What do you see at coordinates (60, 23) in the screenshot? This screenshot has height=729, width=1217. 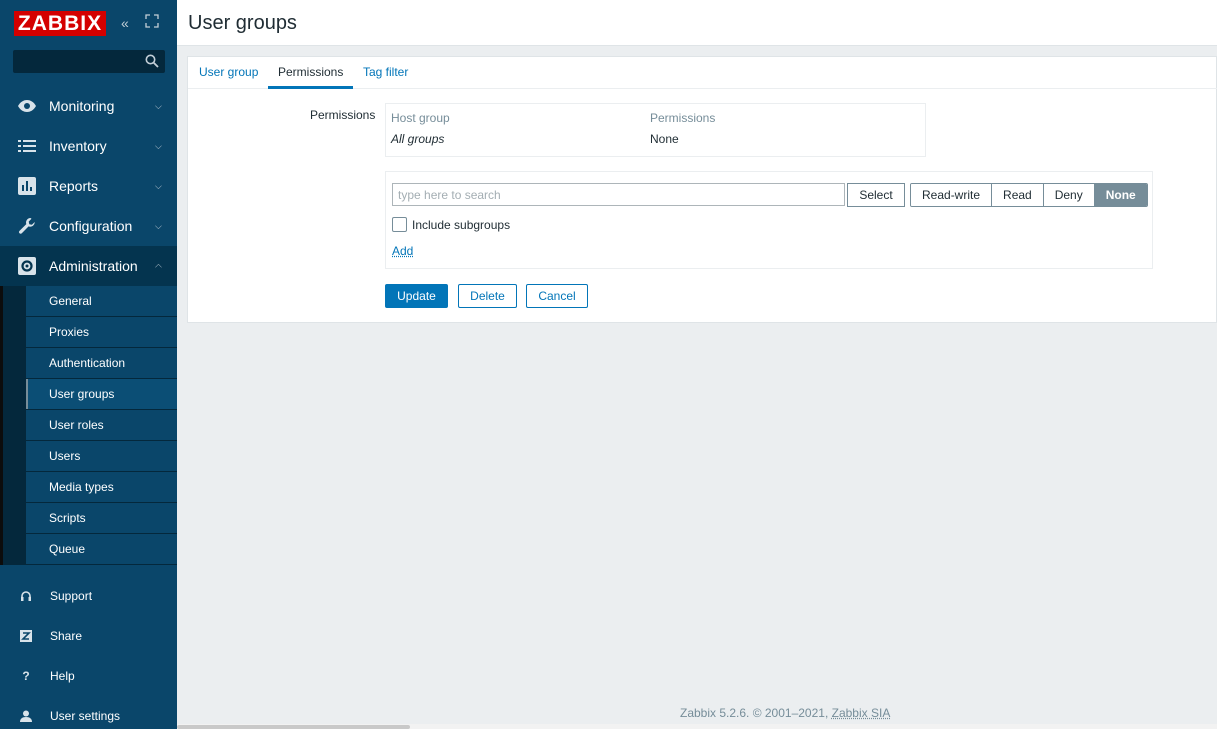 I see `zabbix-logo: ZABBIX` at bounding box center [60, 23].